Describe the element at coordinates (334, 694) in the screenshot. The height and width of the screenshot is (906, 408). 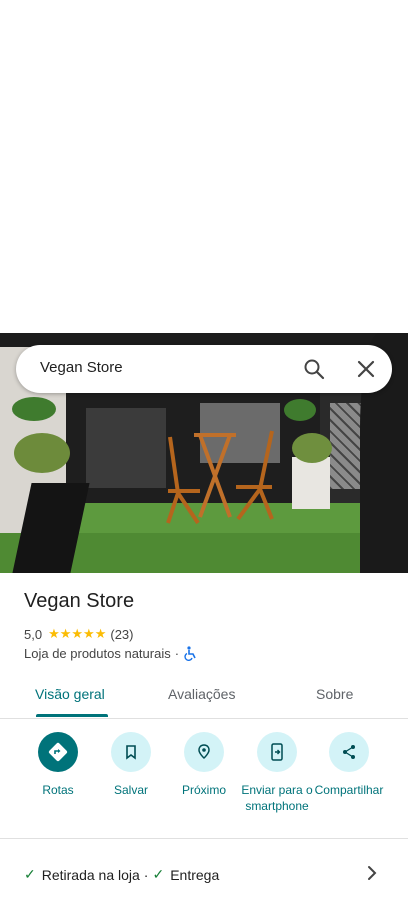
I see `tab-about: Sobre` at that location.